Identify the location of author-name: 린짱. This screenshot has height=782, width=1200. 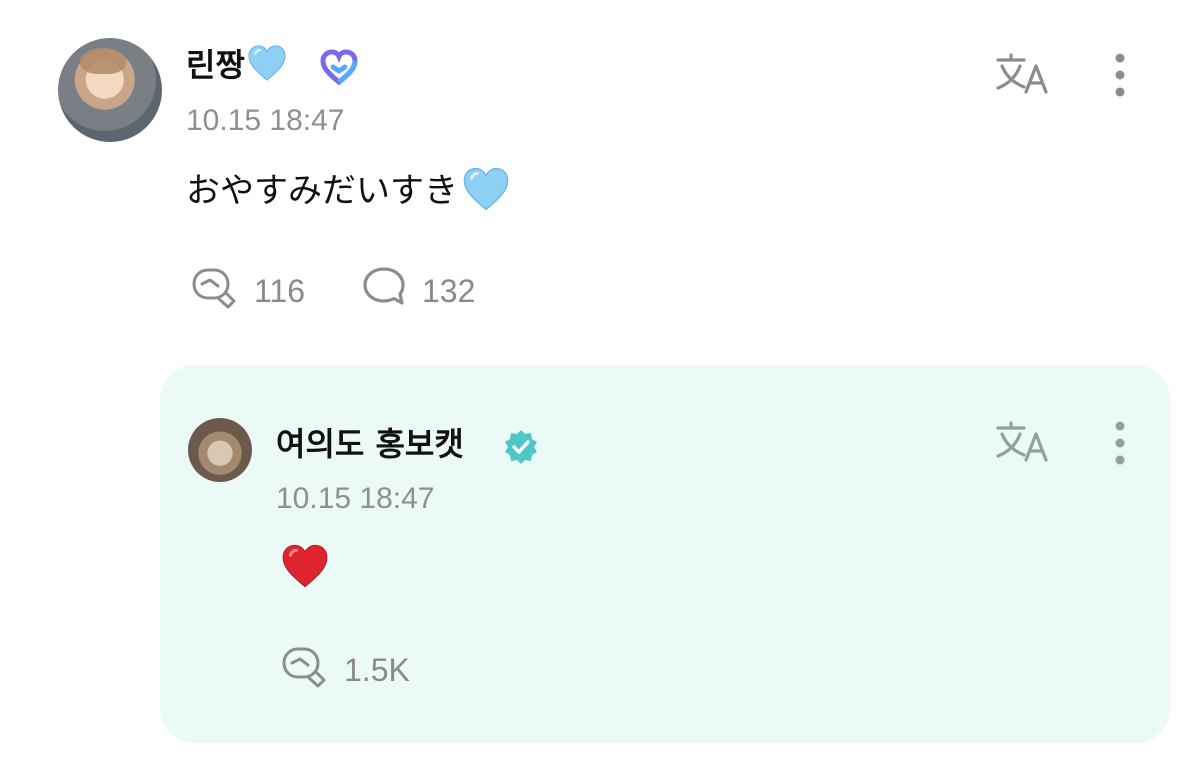
(236, 65).